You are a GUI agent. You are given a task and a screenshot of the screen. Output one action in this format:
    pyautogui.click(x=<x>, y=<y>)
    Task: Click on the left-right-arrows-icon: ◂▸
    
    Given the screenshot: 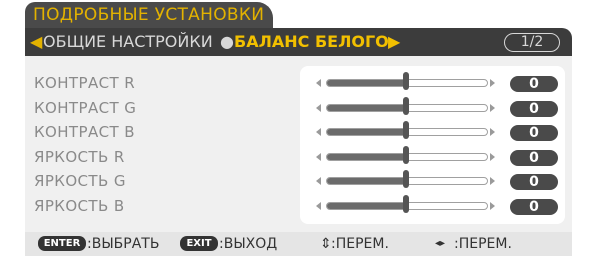 What is the action you would take?
    pyautogui.click(x=440, y=243)
    